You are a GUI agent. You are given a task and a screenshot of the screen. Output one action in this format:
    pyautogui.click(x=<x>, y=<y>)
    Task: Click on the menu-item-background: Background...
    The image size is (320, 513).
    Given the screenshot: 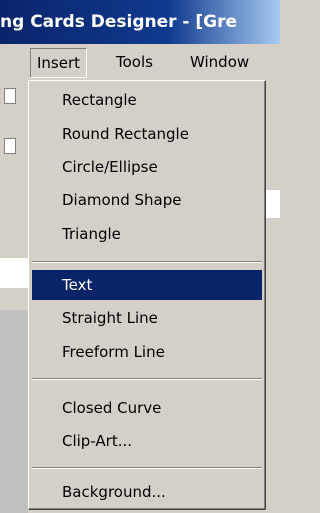 What is the action you would take?
    pyautogui.click(x=147, y=492)
    